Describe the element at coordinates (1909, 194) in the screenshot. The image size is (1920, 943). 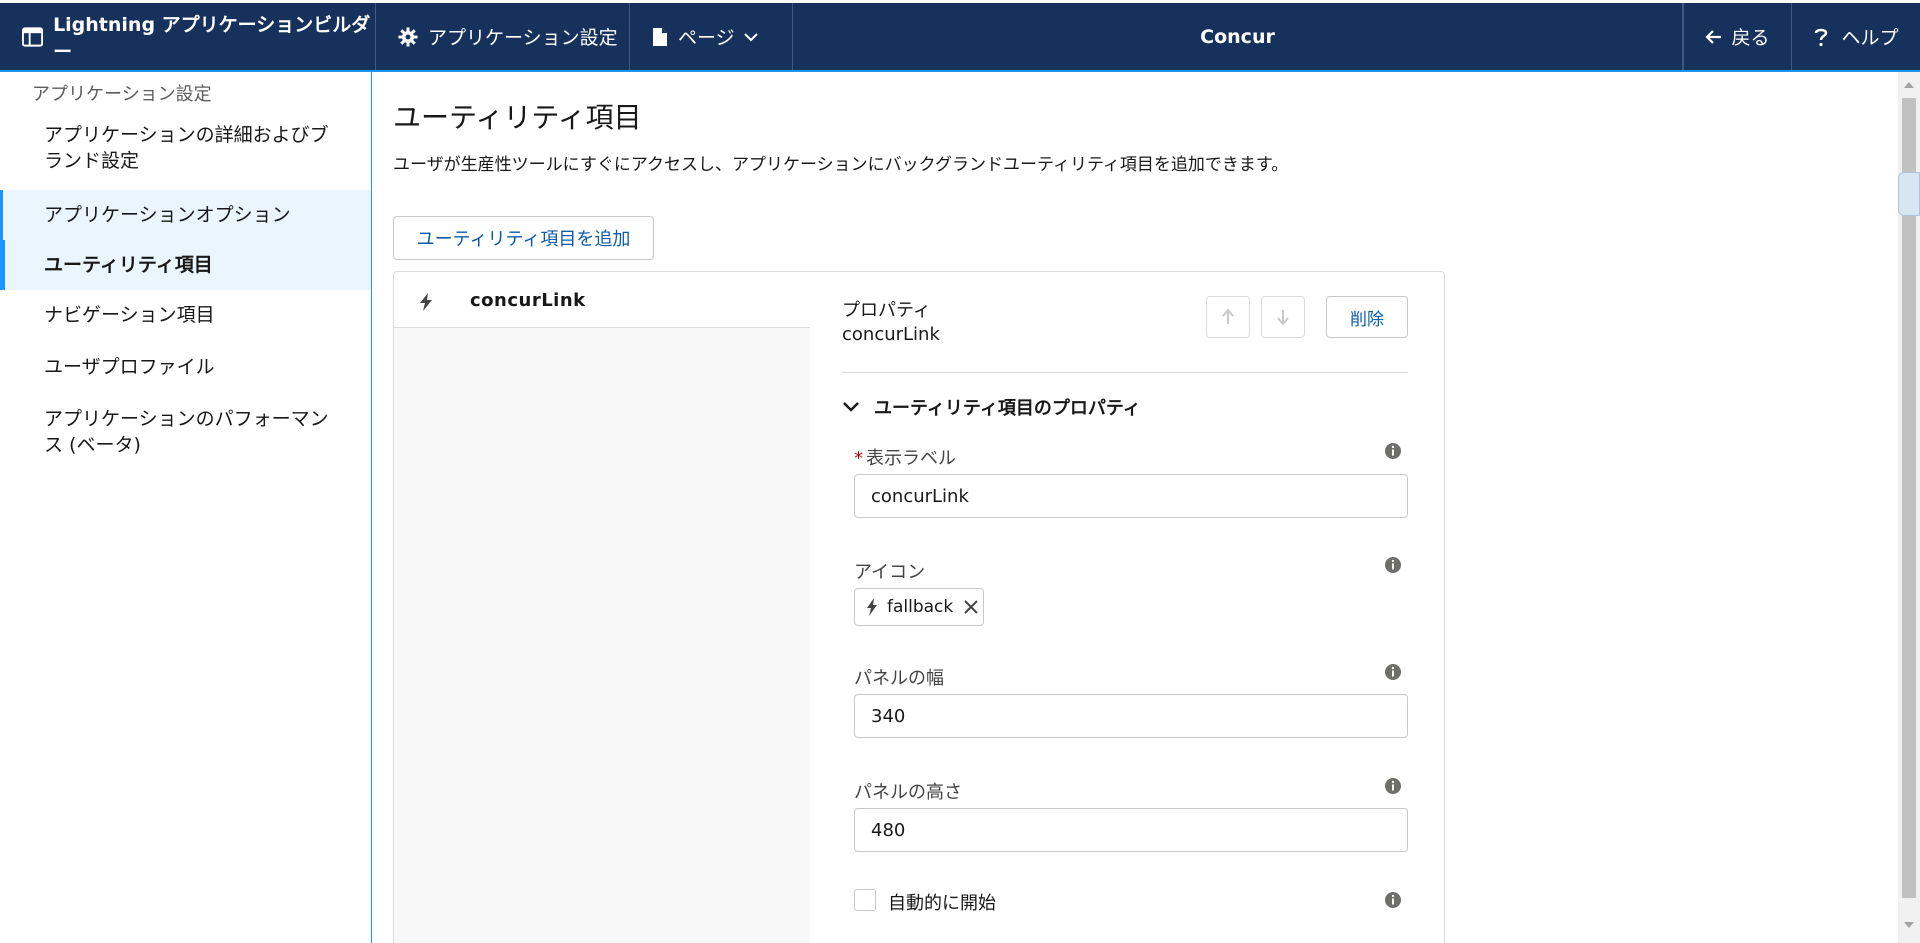
I see `side-panel-handle` at that location.